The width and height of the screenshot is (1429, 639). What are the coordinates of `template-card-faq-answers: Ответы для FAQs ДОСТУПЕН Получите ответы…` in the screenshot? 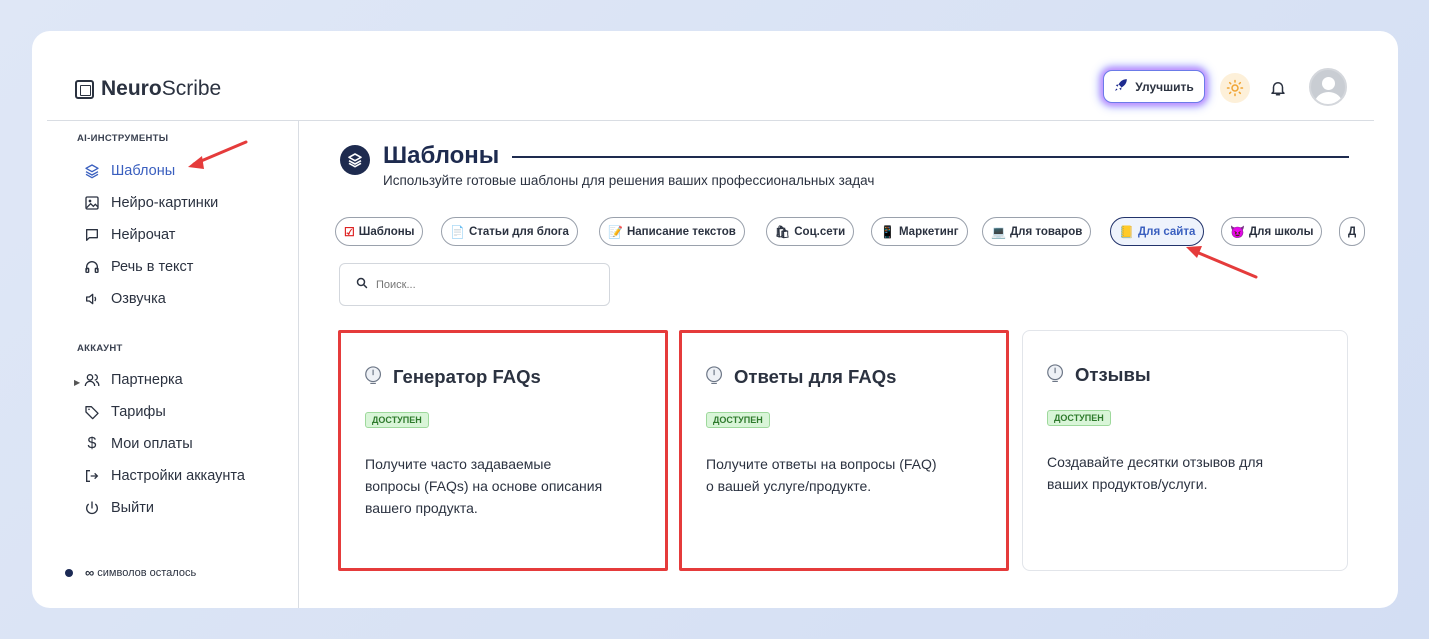 It's located at (844, 450).